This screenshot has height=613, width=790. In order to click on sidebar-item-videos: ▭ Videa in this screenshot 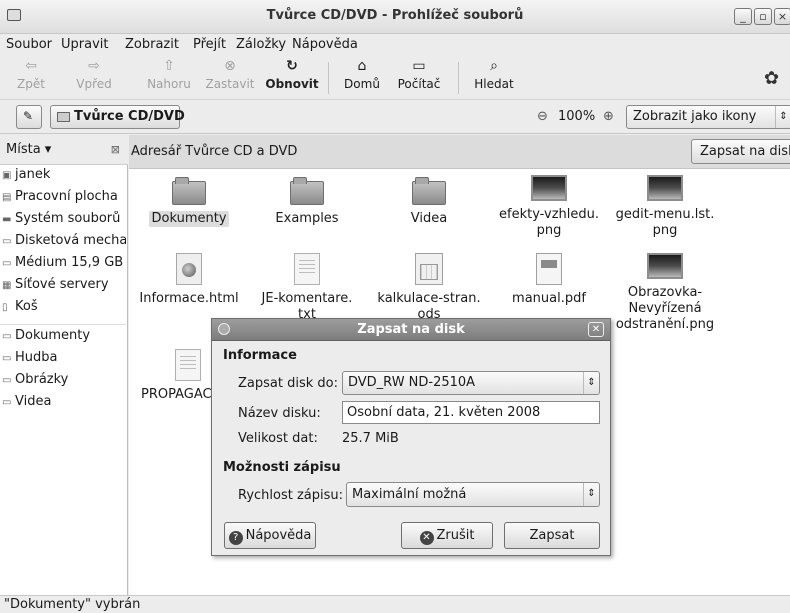, I will do `click(63, 405)`.